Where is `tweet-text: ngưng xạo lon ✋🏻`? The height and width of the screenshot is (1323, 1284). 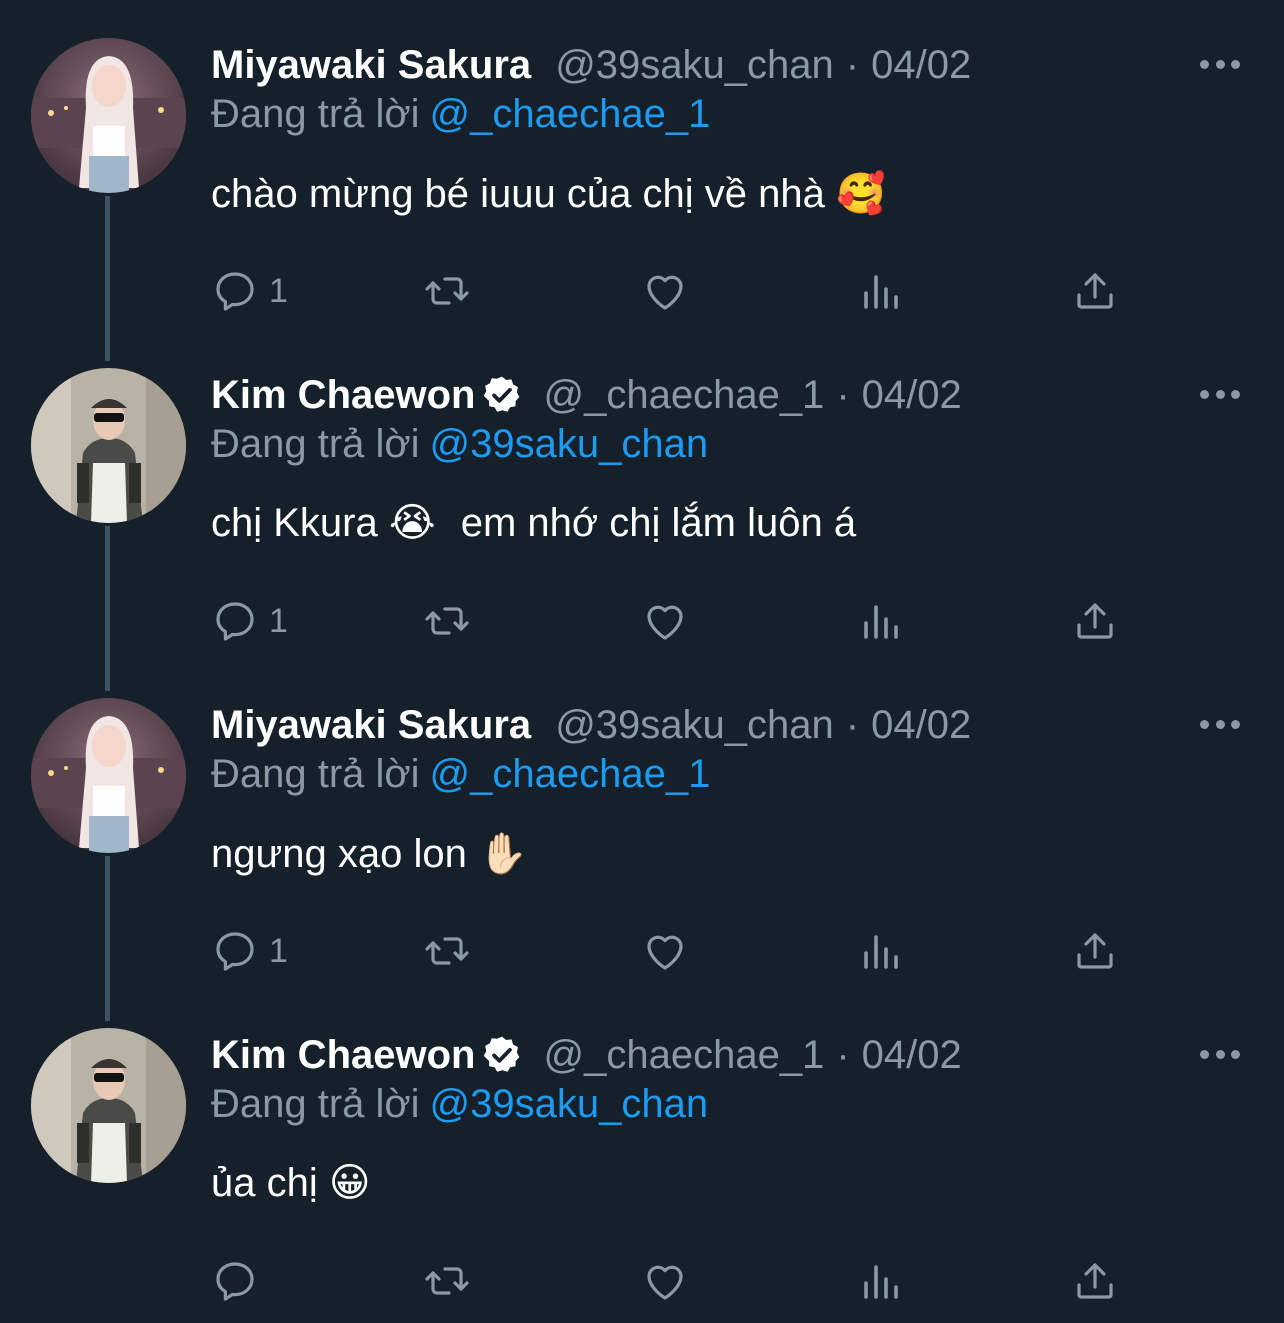 tweet-text: ngưng xạo lon ✋🏻 is located at coordinates (369, 853).